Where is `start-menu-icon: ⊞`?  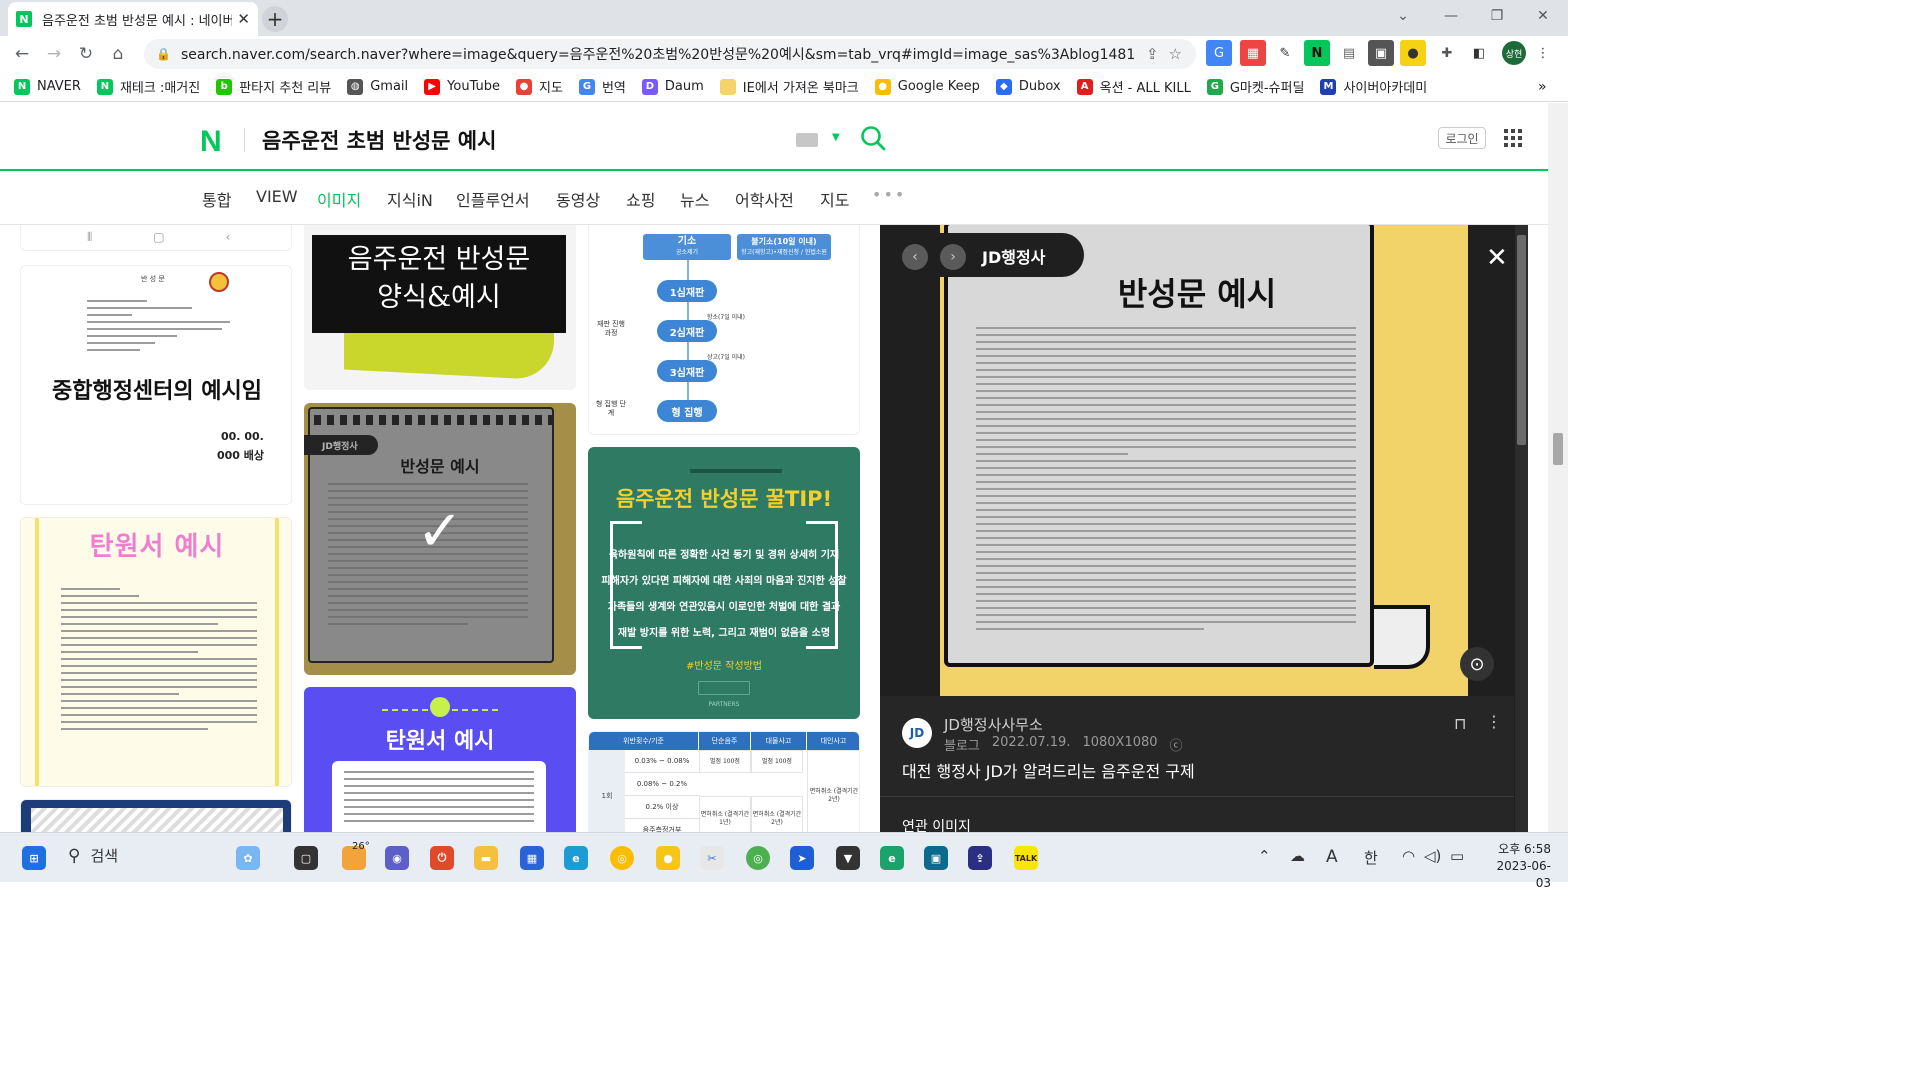 start-menu-icon: ⊞ is located at coordinates (34, 858).